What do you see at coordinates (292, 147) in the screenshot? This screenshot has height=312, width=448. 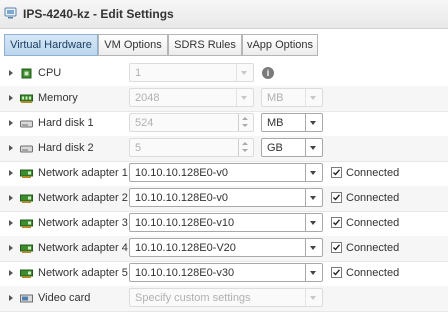 I see `hard-disk-2-unit-select: GB` at bounding box center [292, 147].